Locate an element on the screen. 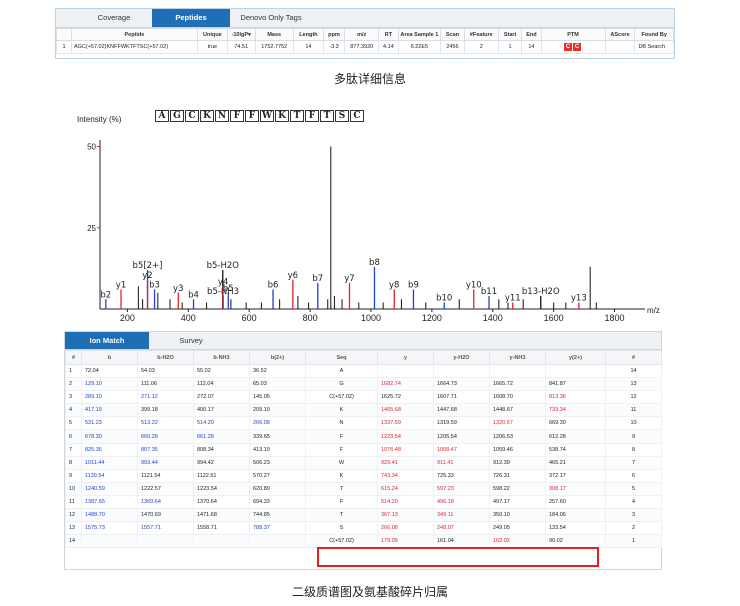  ion-table-row: 14 C(+57.02) 179.05 161.04 162.02 90.02 1 is located at coordinates (363, 541).